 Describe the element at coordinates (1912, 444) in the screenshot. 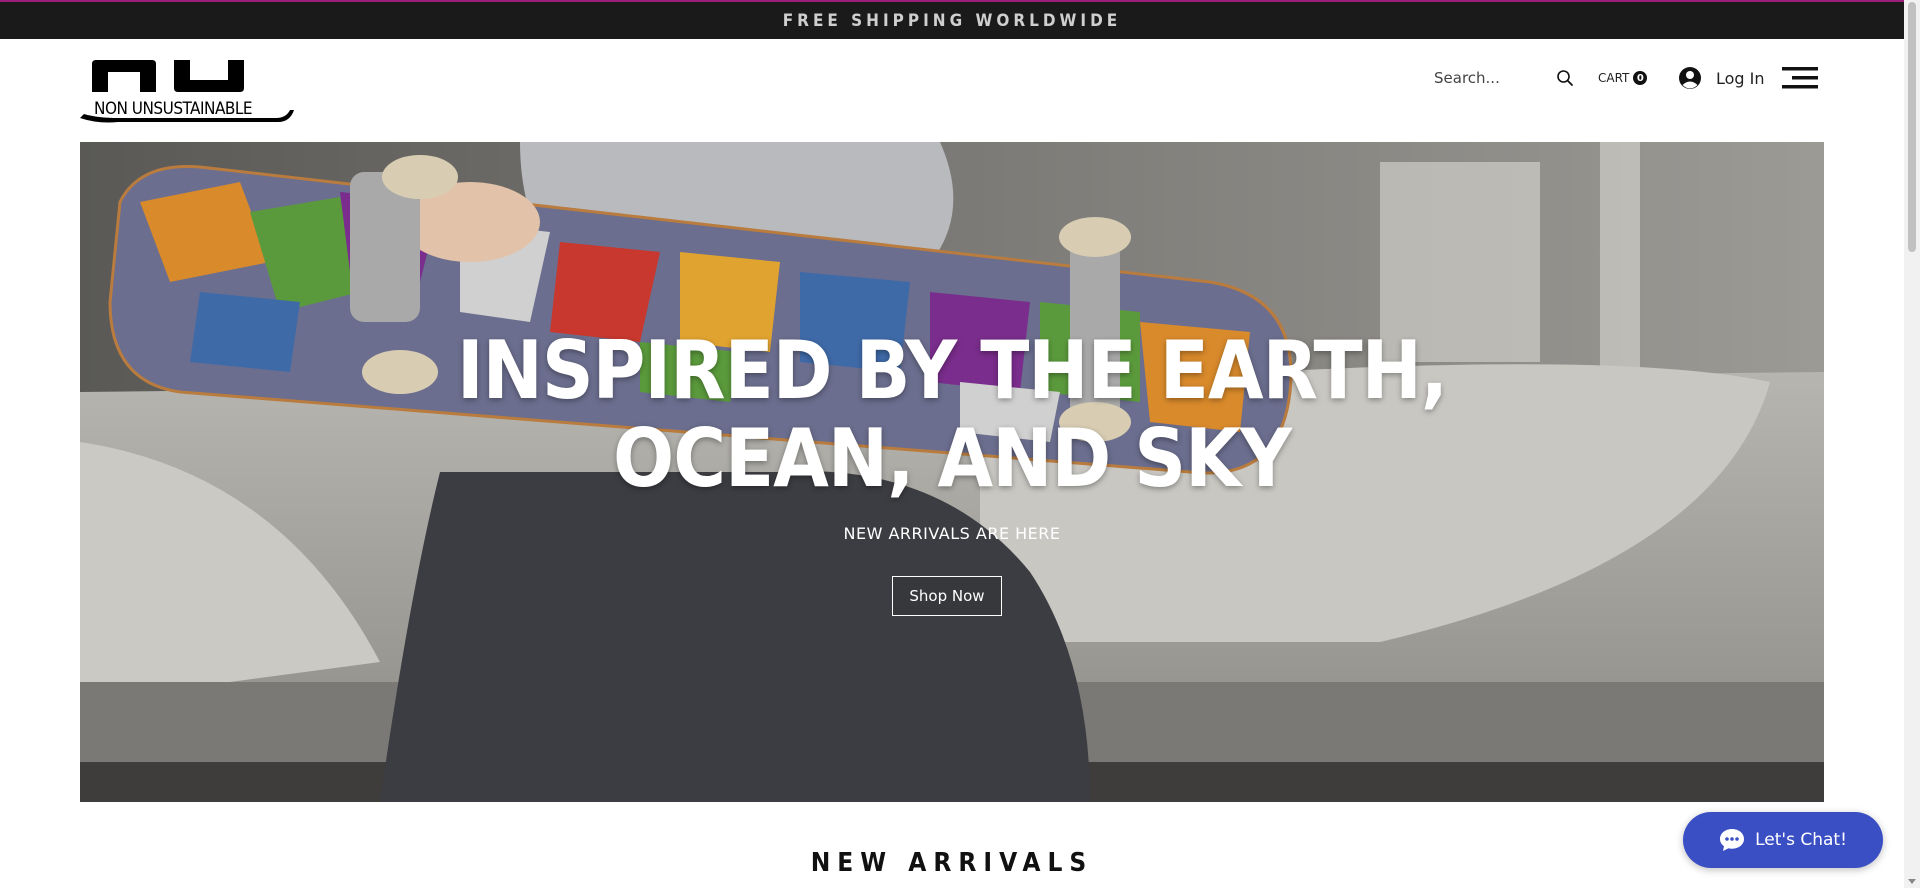

I see `page-scrollbar` at that location.